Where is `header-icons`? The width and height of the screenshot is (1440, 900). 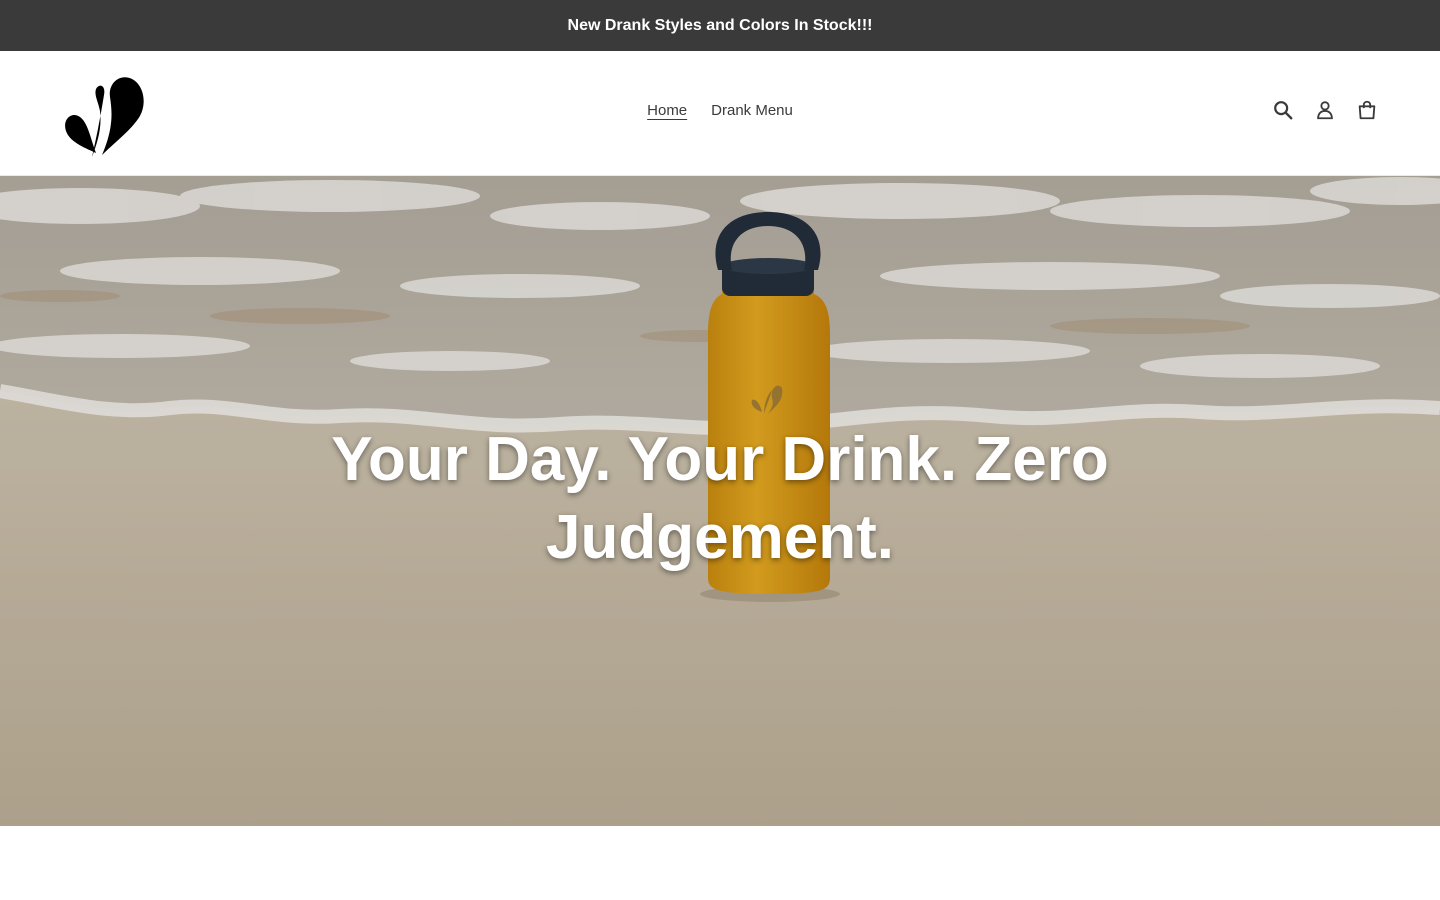 header-icons is located at coordinates (1325, 110).